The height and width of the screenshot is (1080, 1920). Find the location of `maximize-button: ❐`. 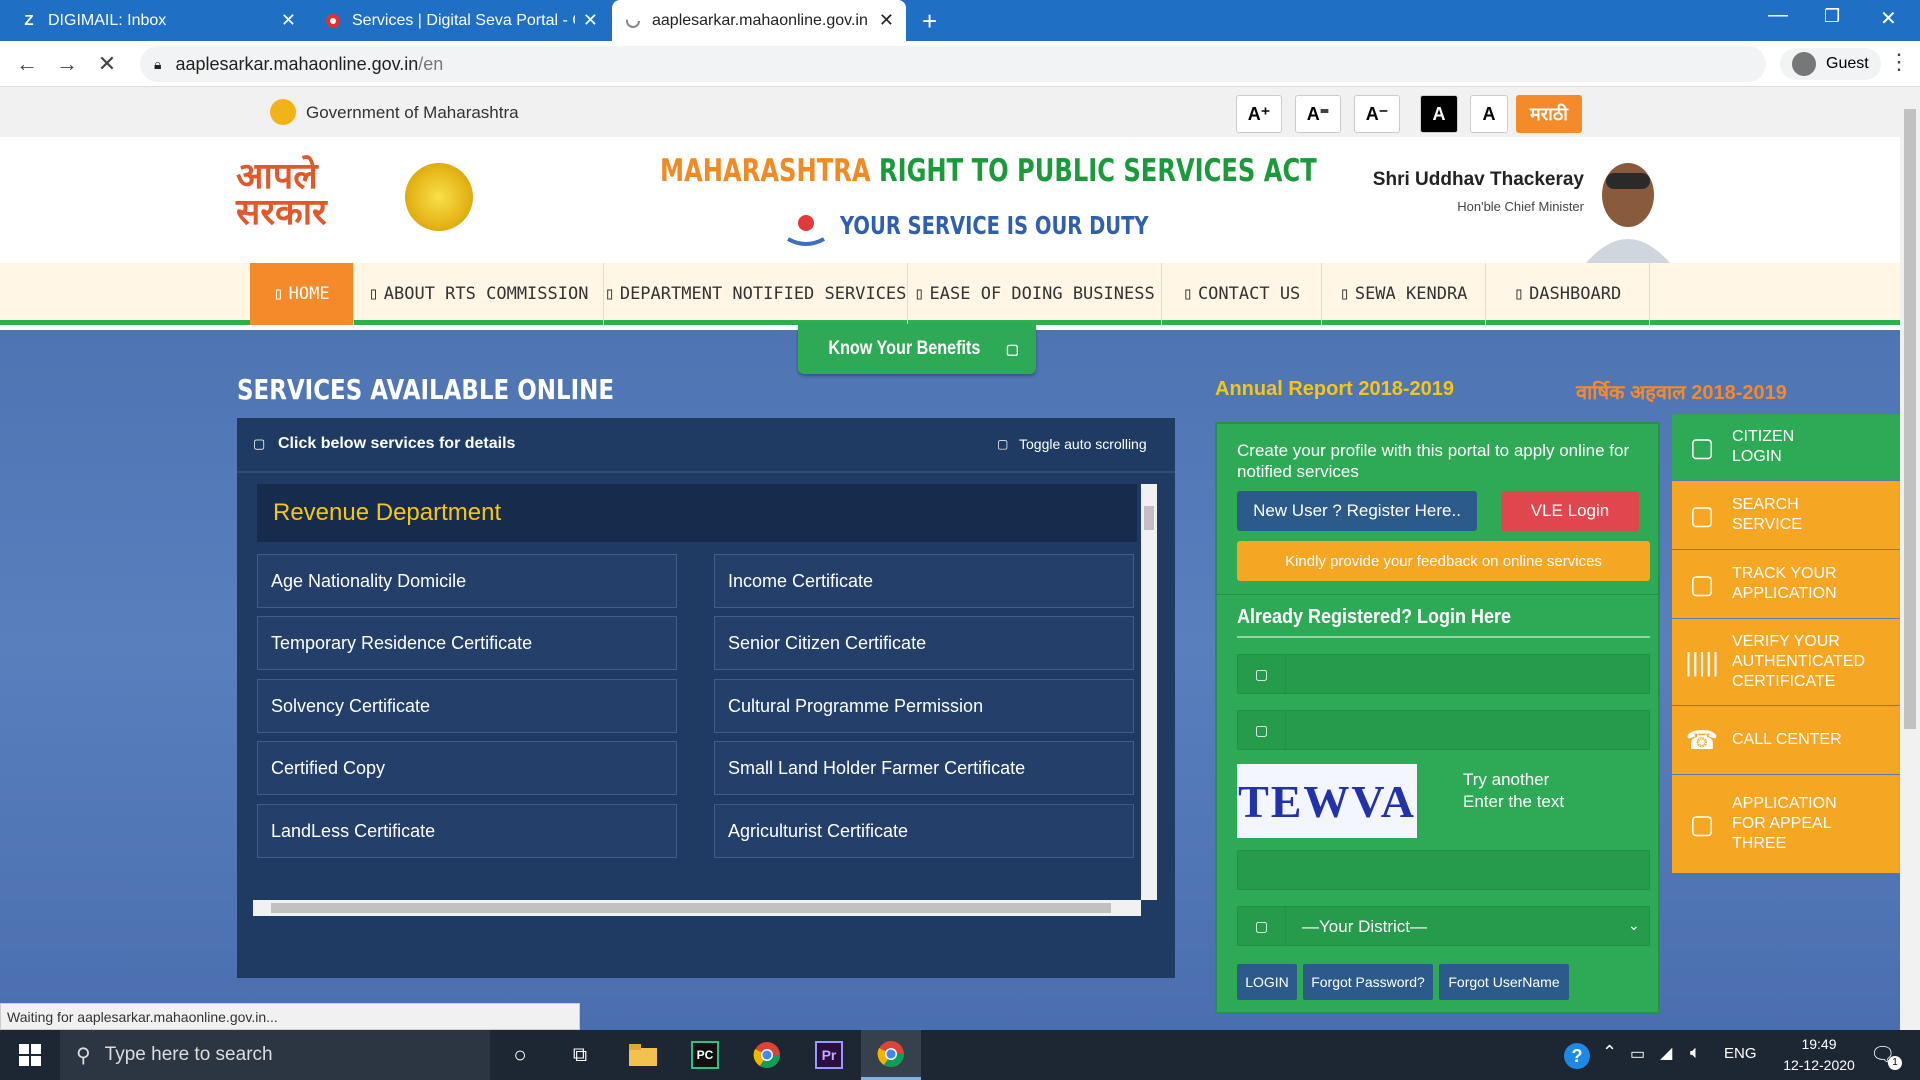

maximize-button: ❐ is located at coordinates (1832, 16).